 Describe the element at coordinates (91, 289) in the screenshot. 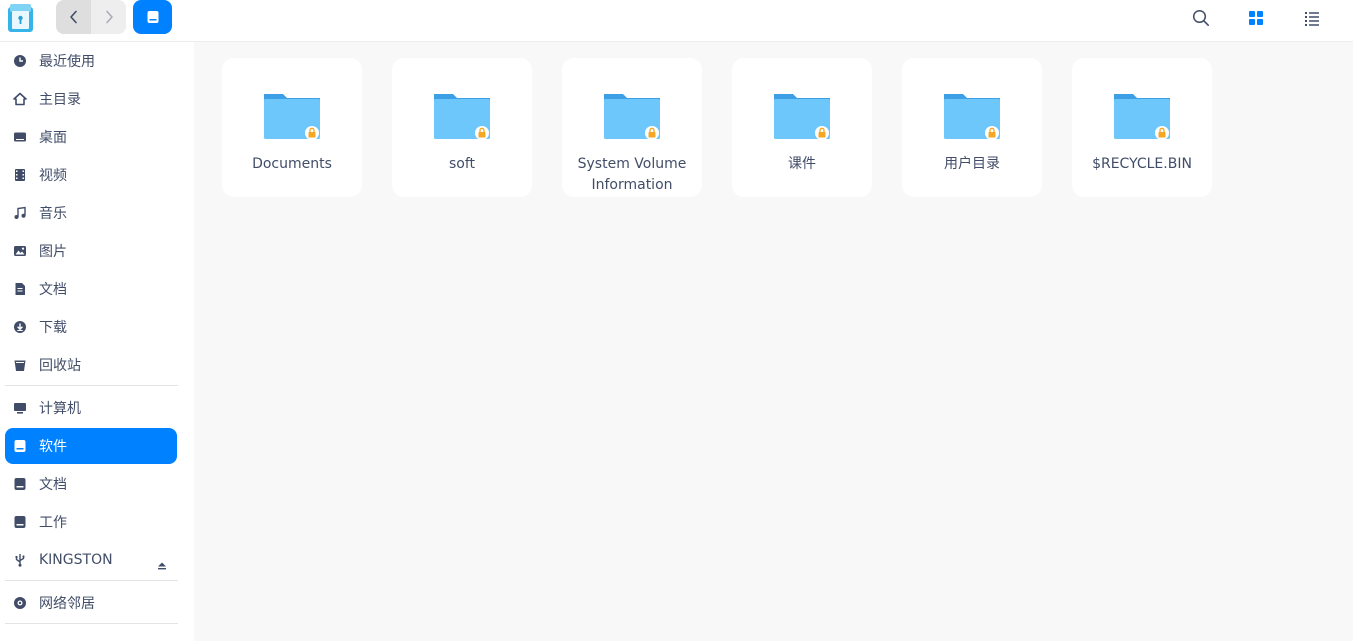

I see `sidebar-item-documents: 文档` at that location.